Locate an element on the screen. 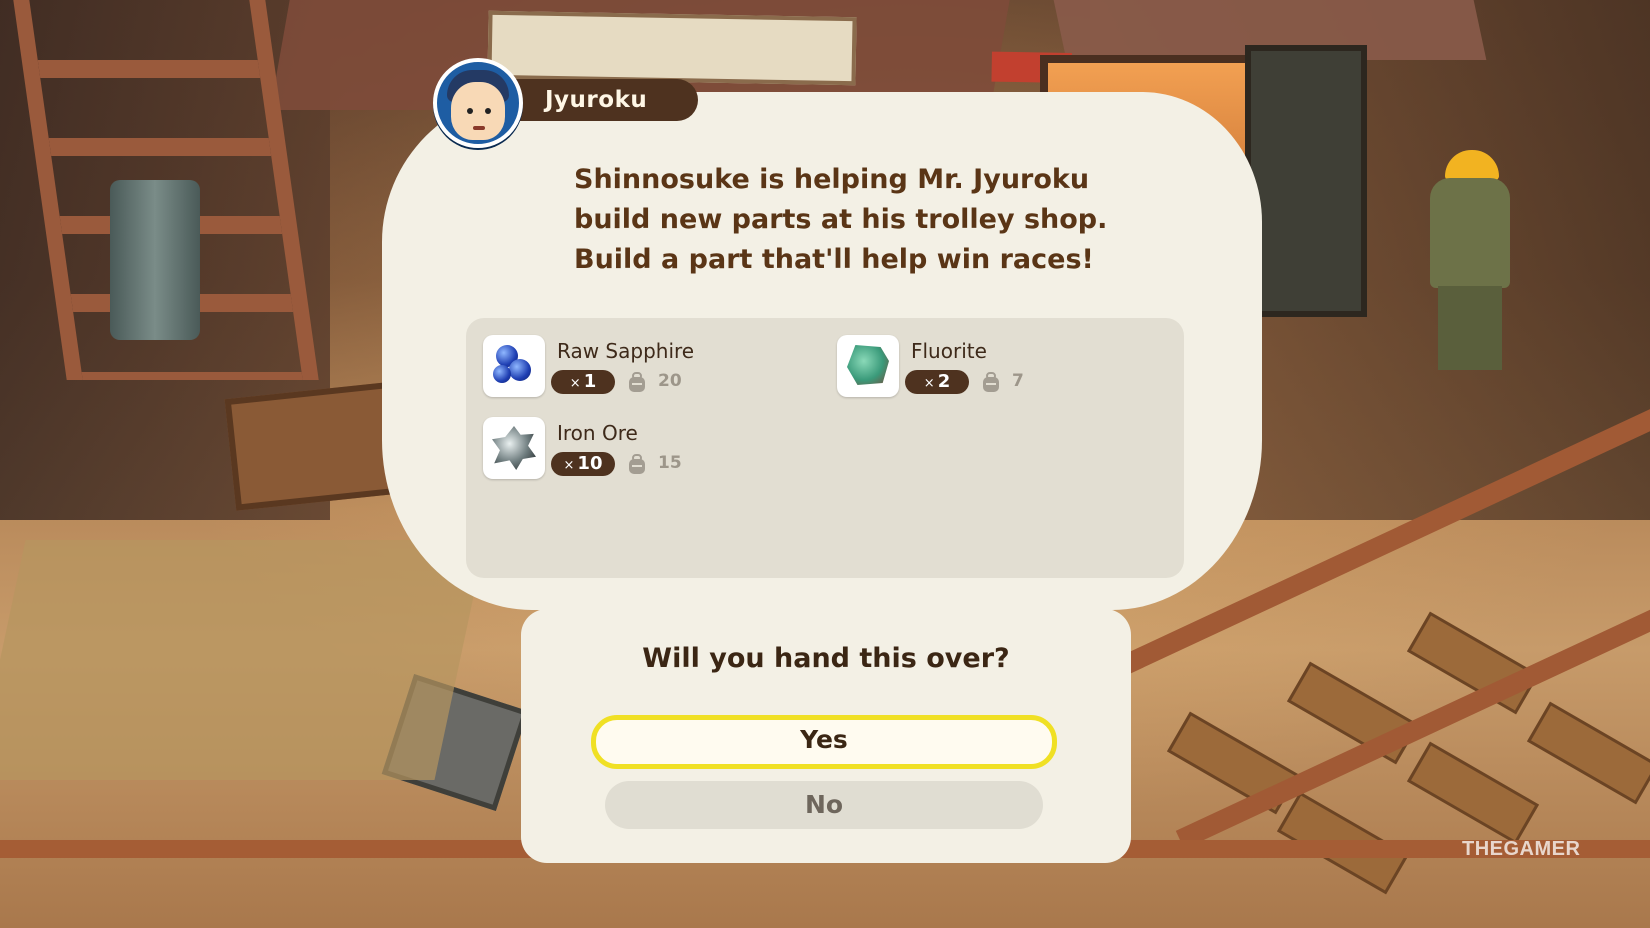 The image size is (1650, 928). owned-count: 20 is located at coordinates (670, 381).